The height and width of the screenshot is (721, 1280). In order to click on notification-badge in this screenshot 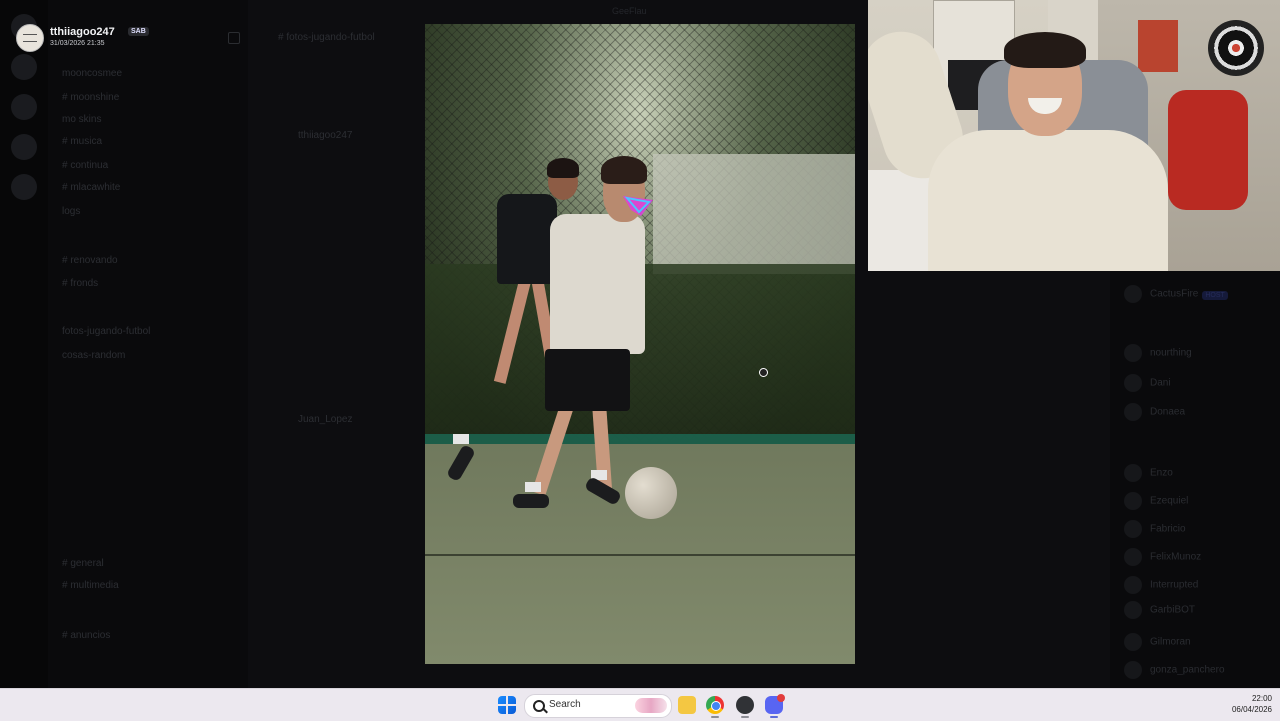, I will do `click(781, 698)`.